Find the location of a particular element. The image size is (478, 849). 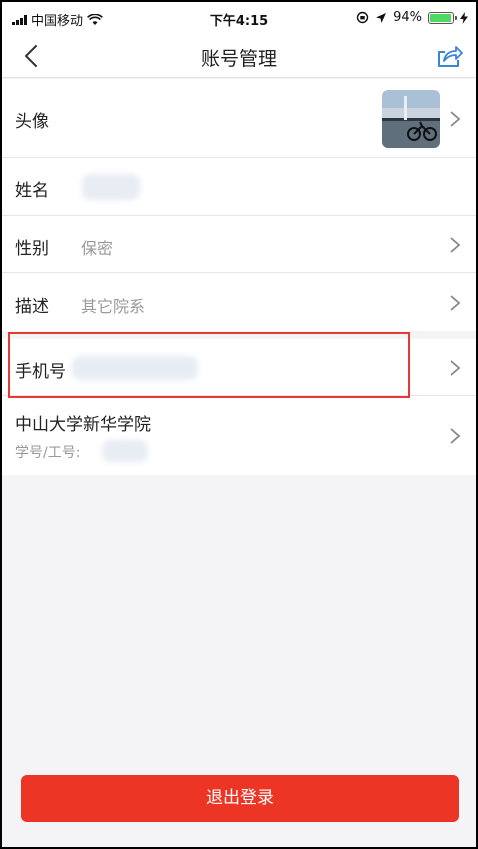

name-label: 姓名 is located at coordinates (32, 191).